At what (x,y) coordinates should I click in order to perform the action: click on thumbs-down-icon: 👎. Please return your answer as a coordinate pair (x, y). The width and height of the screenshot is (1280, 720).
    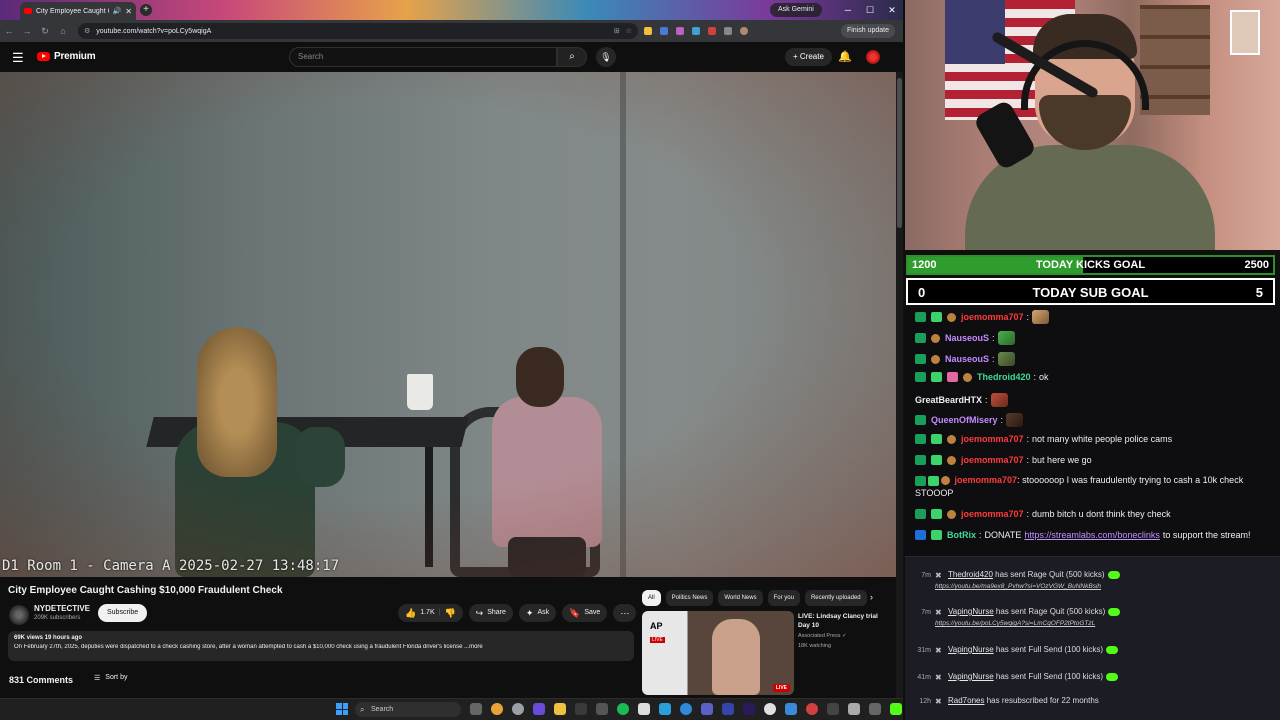
    Looking at the image, I should click on (449, 613).